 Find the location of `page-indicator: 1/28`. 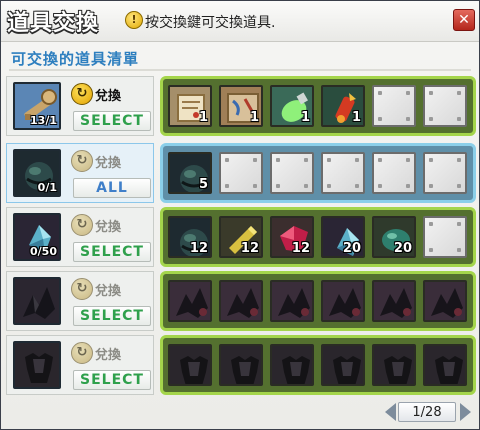

page-indicator: 1/28 is located at coordinates (427, 412).